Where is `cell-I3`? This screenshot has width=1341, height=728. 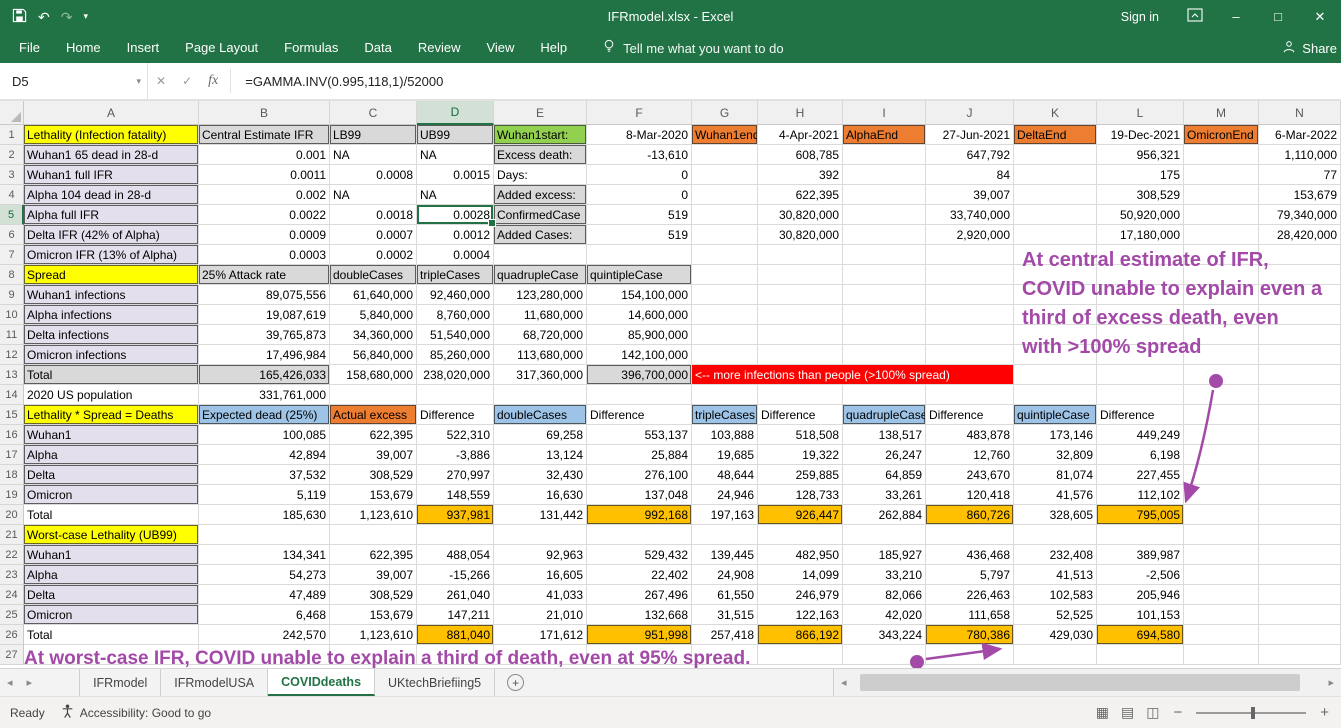 cell-I3 is located at coordinates (884, 175).